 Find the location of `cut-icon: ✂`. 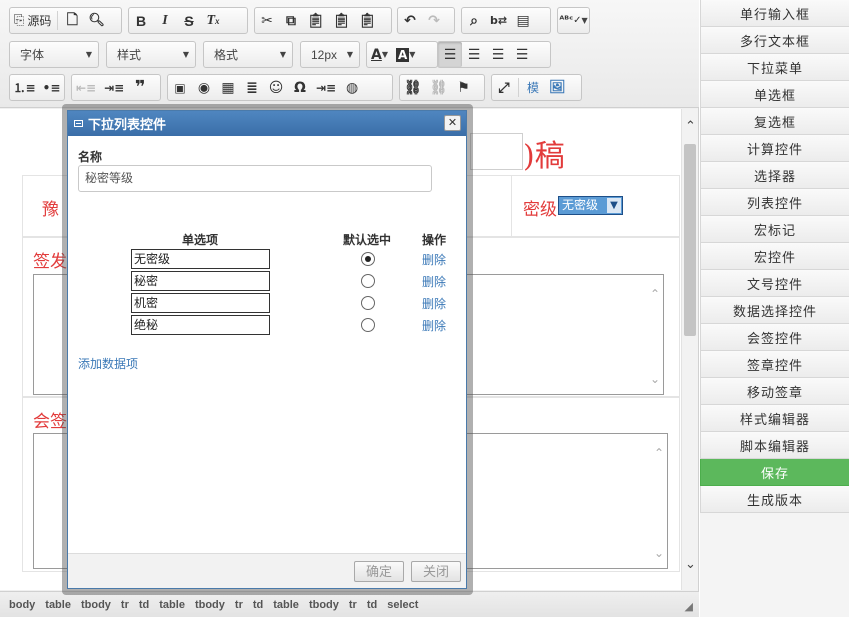

cut-icon: ✂ is located at coordinates (267, 20).